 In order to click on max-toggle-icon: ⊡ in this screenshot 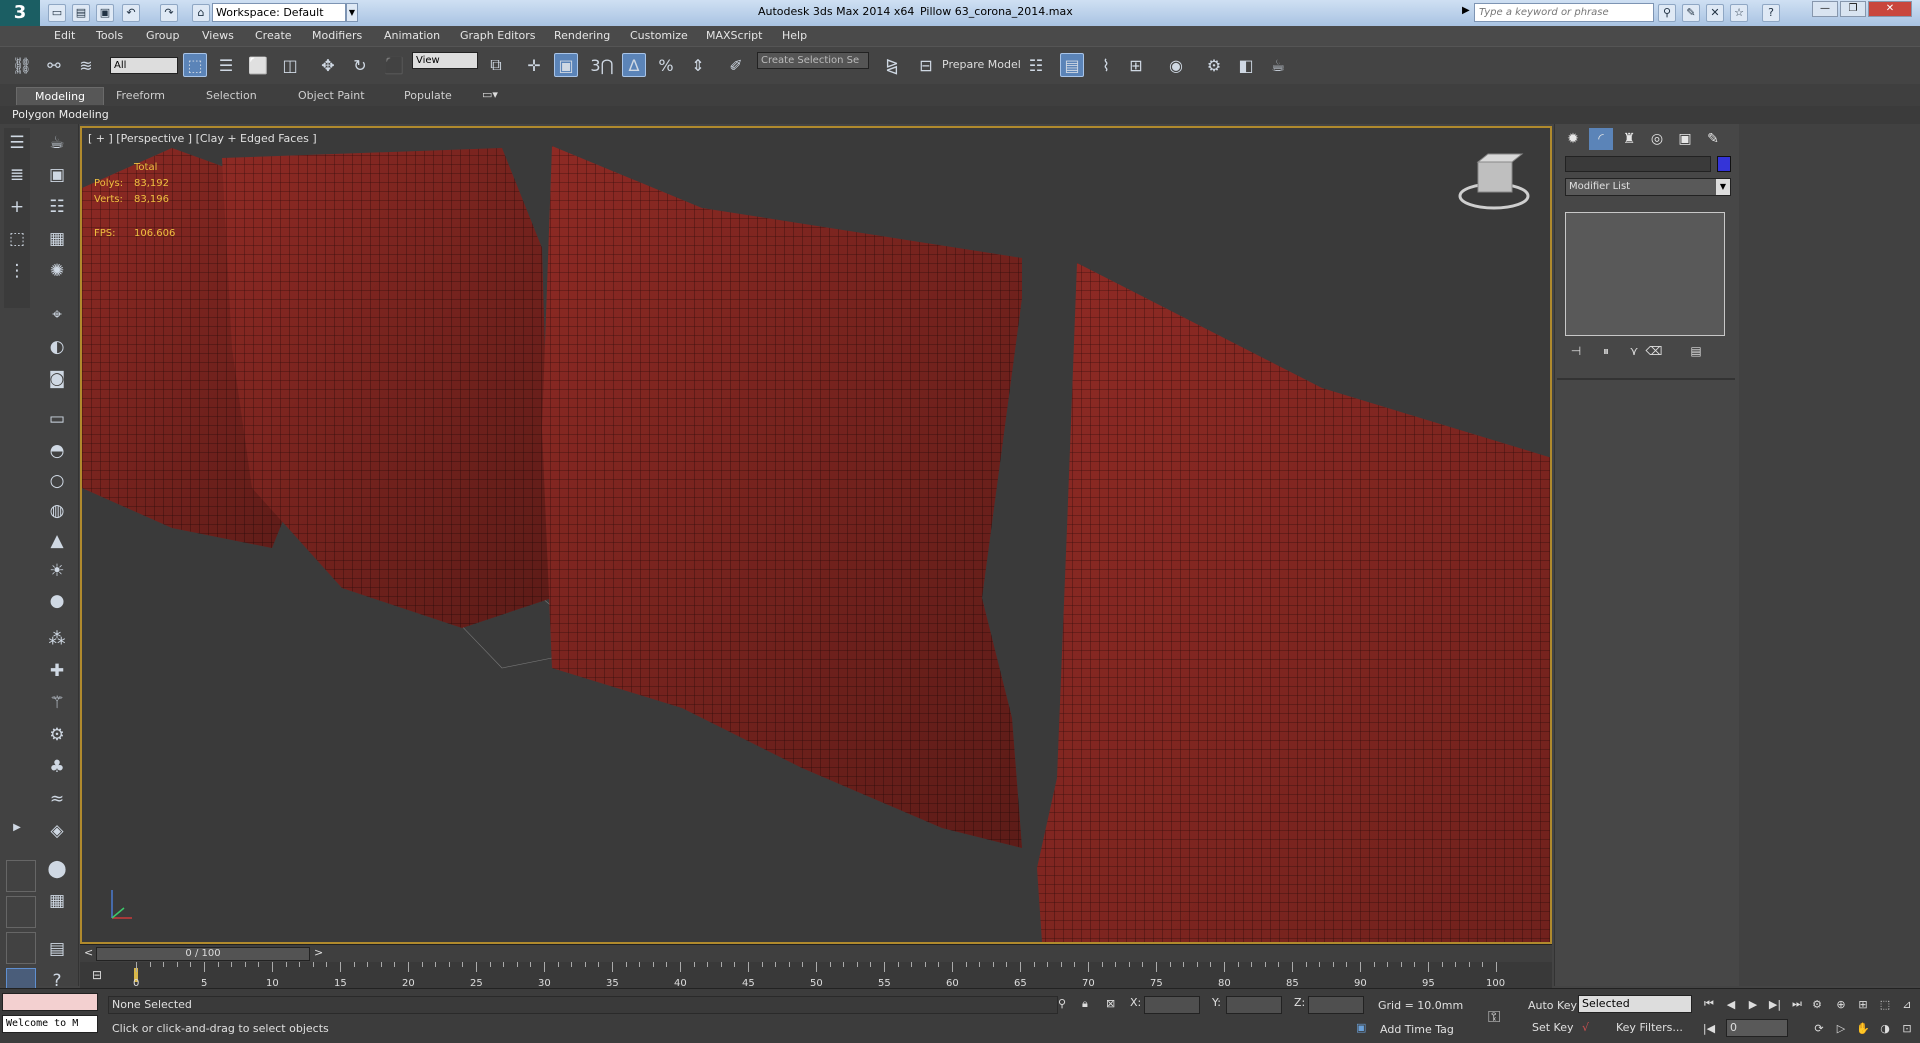, I will do `click(1907, 1028)`.